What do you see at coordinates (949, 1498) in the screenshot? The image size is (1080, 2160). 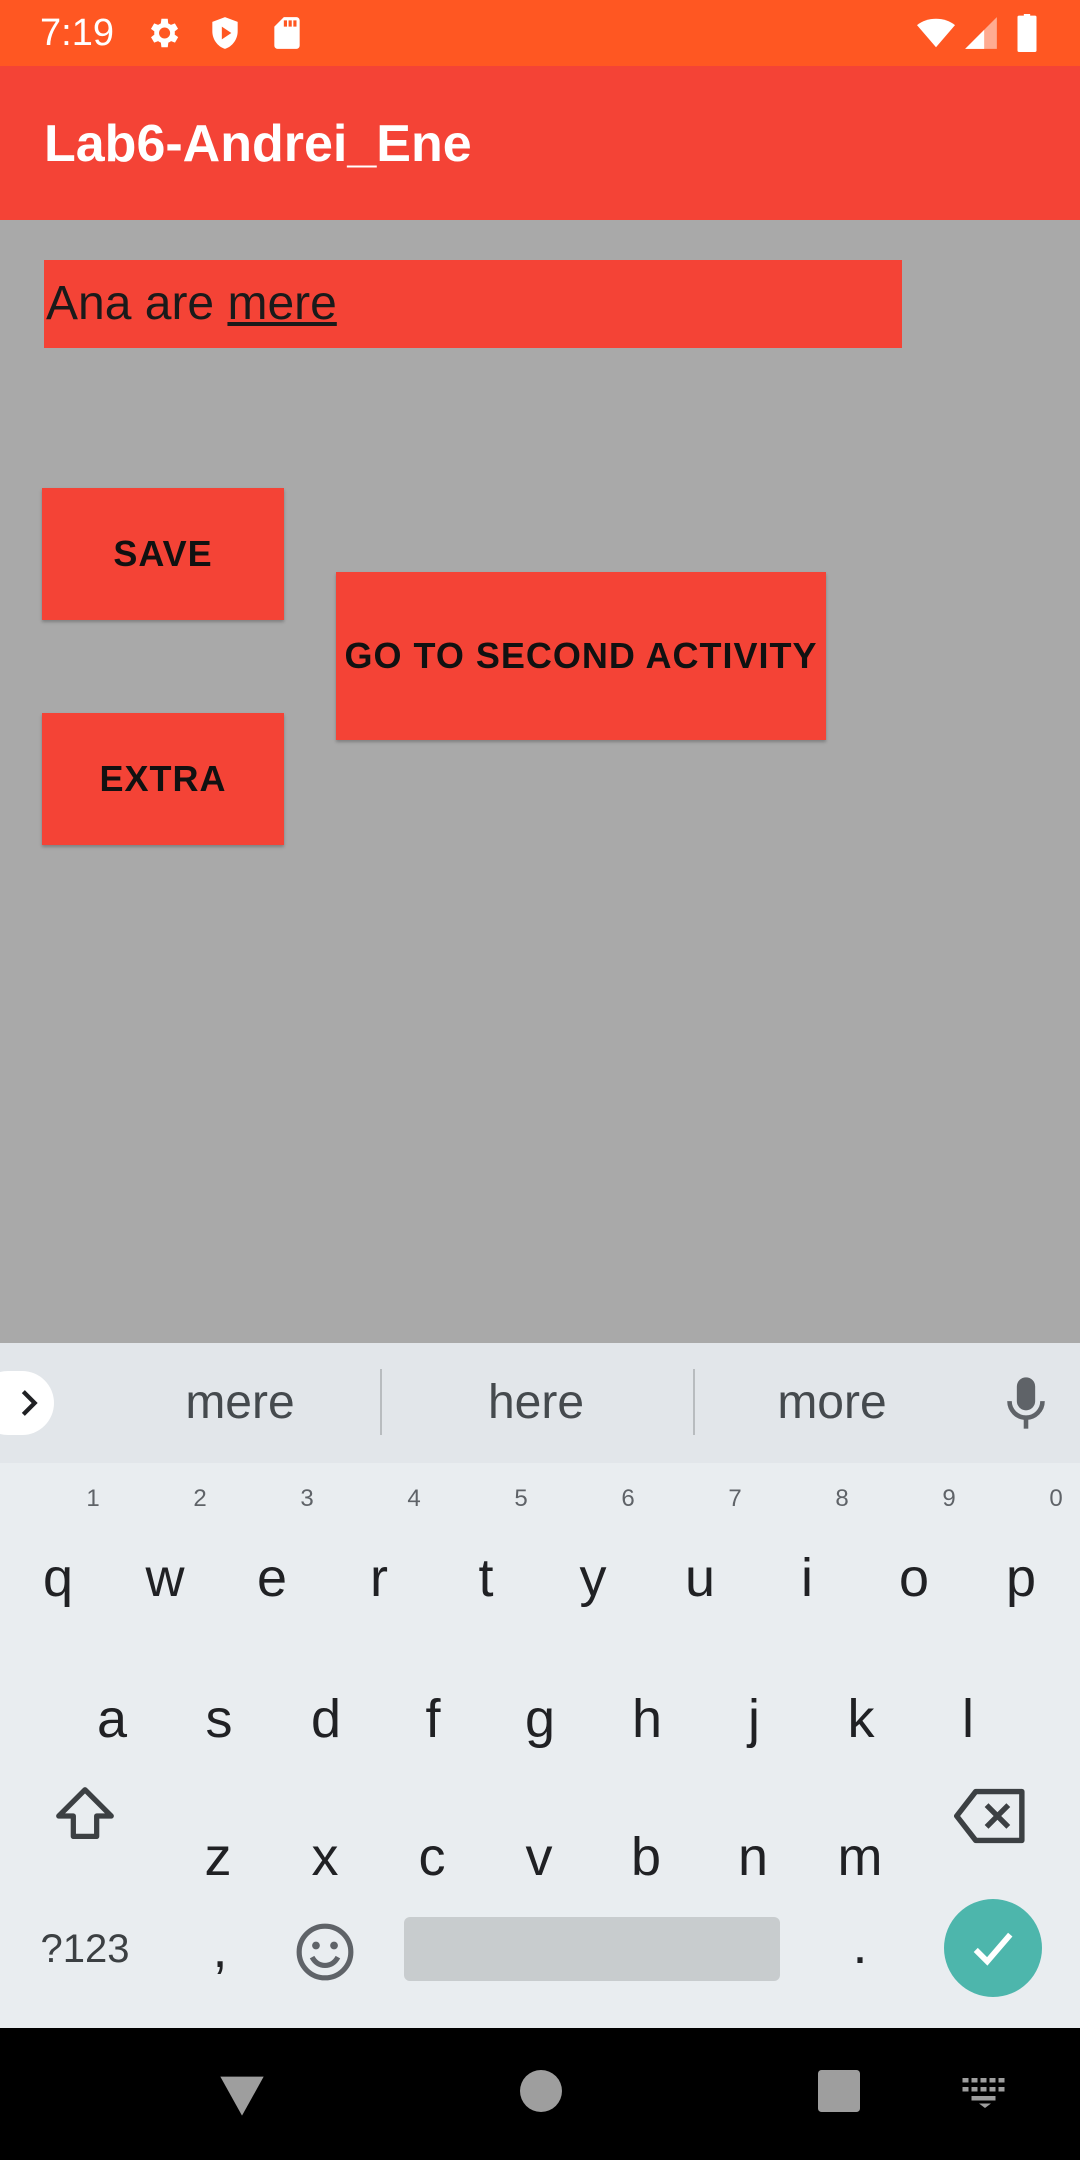 I see `key-hint: 9` at bounding box center [949, 1498].